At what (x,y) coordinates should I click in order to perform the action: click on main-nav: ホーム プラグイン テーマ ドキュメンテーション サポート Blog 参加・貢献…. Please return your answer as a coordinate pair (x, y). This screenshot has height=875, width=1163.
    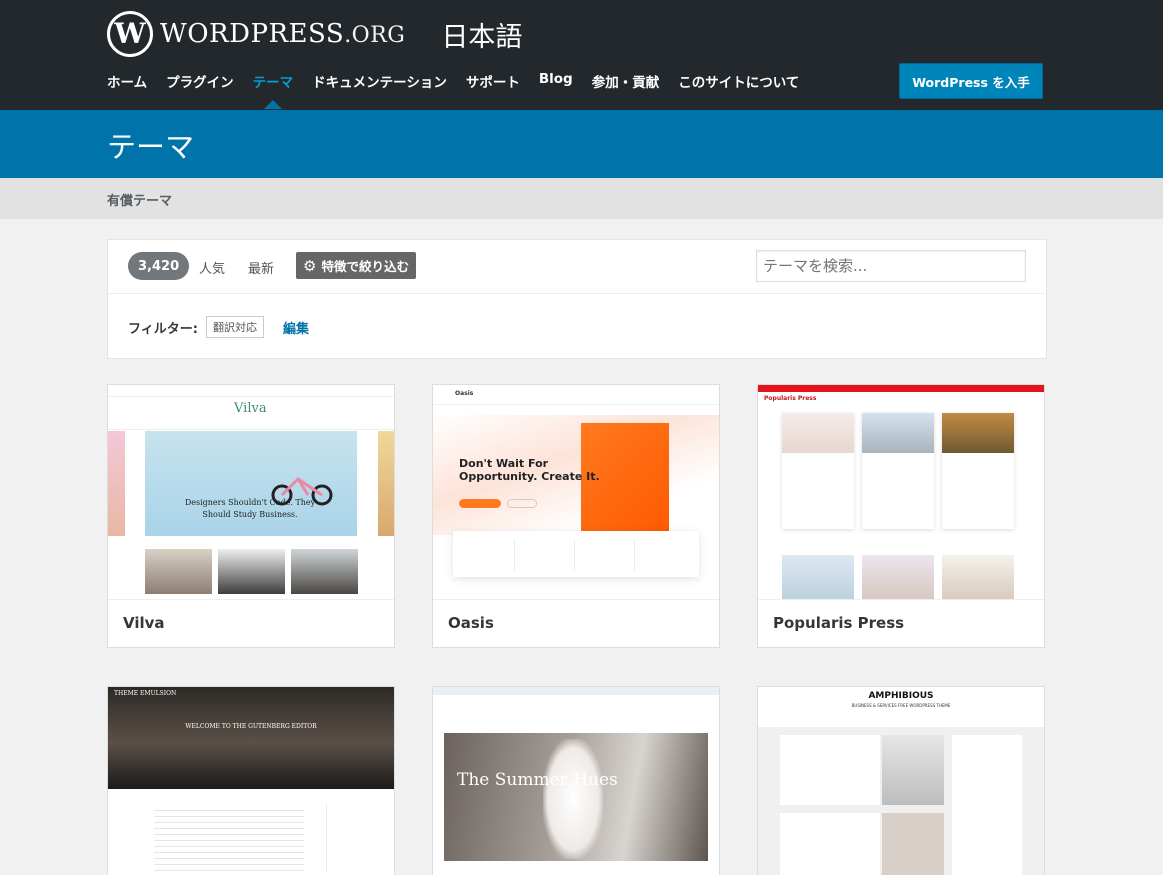
    Looking at the image, I should click on (462, 90).